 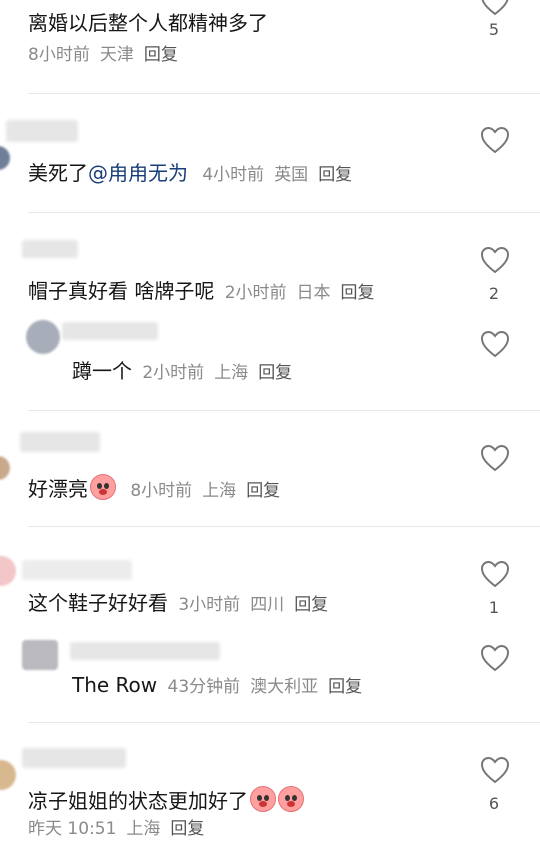 I want to click on comment-text: 蹲一个 2小时前 上海 回复, so click(x=182, y=371).